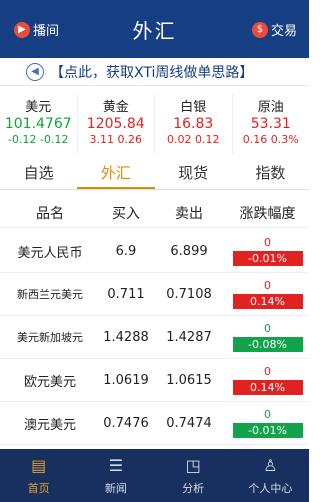 Image resolution: width=320 pixels, height=502 pixels. Describe the element at coordinates (270, 139) in the screenshot. I see `quote-change: 0.16 0.3%` at that location.